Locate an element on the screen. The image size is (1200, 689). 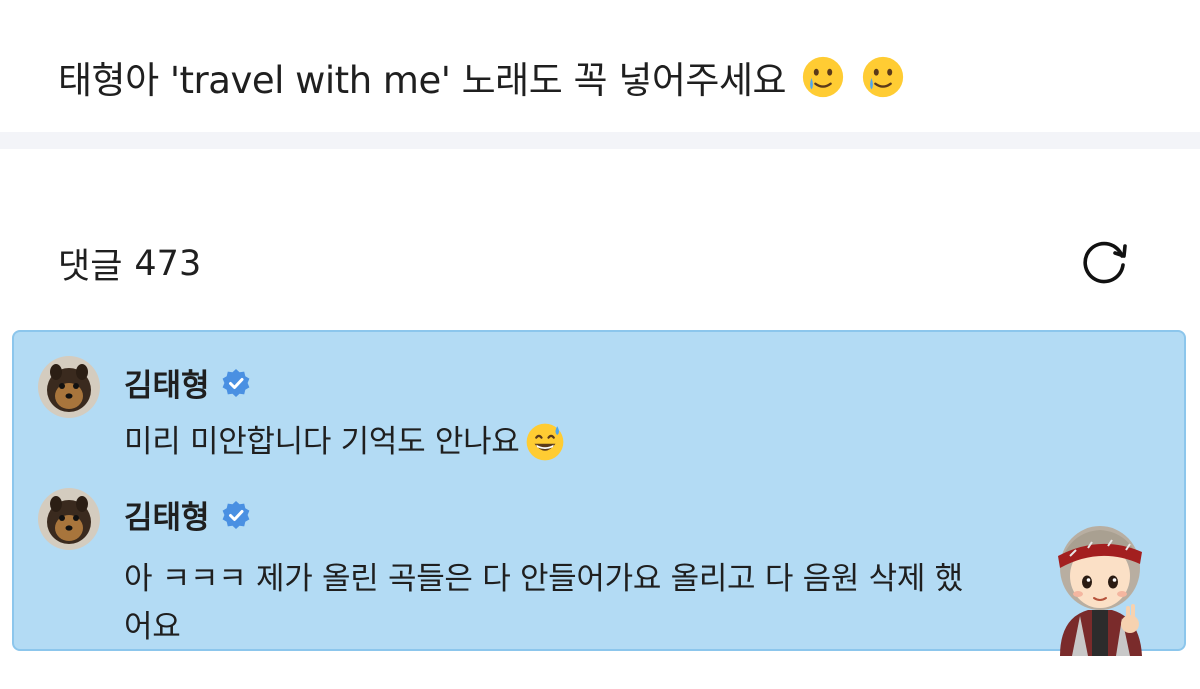
section-divider is located at coordinates (600, 140).